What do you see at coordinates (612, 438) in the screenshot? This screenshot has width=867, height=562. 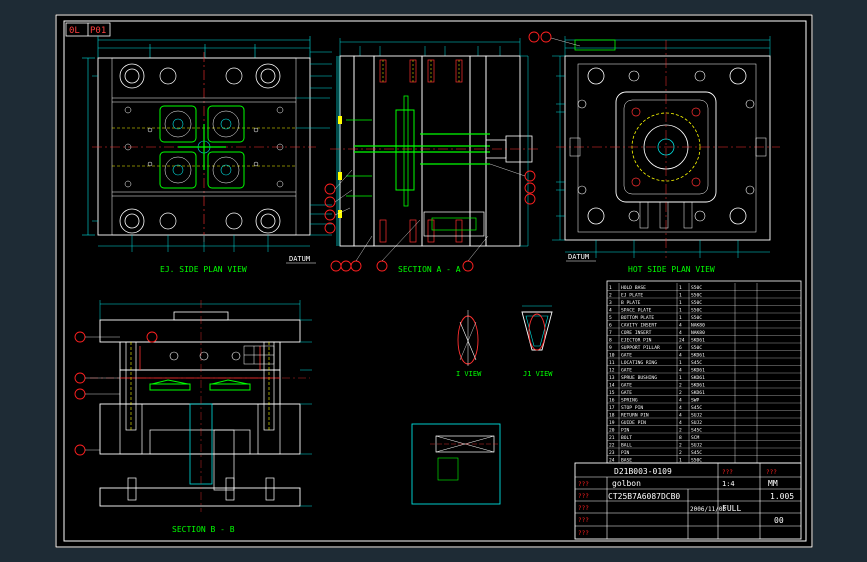 I see `bom-cell-no: 21` at bounding box center [612, 438].